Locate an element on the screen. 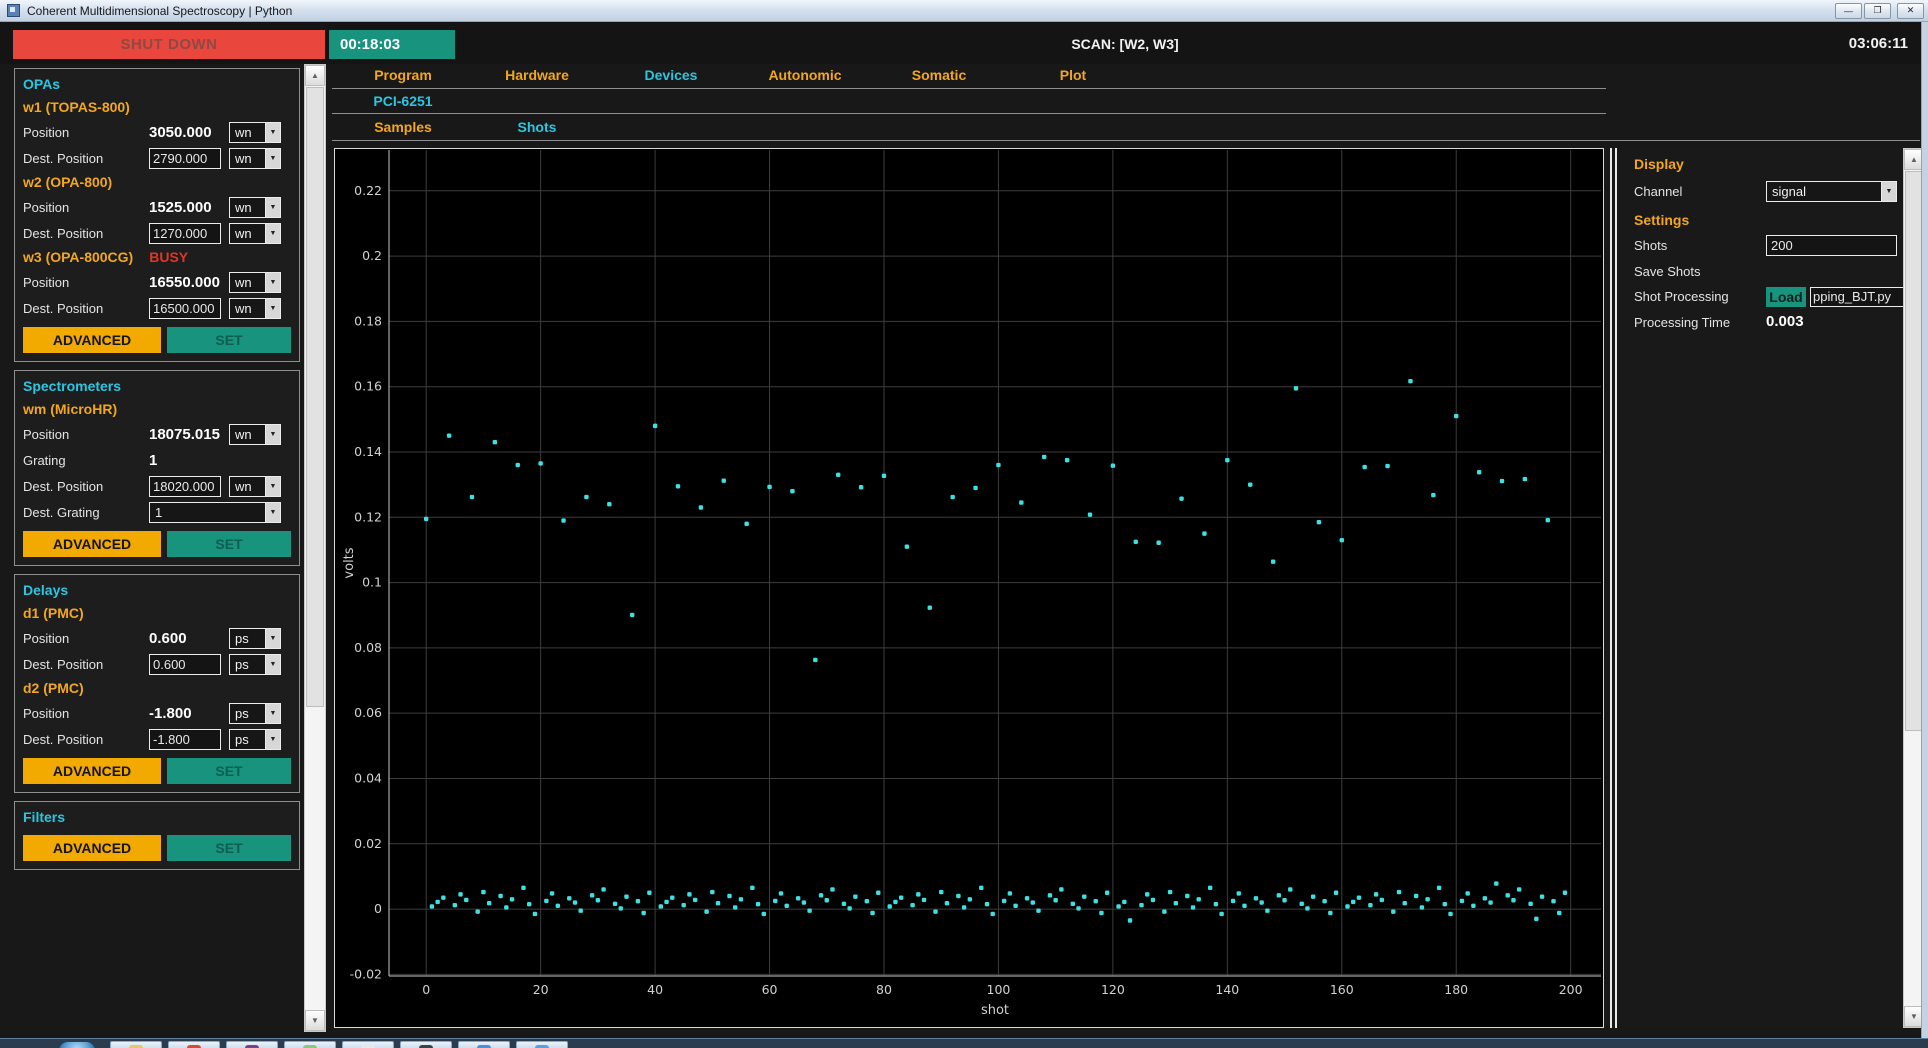 Image resolution: width=1928 pixels, height=1048 pixels. taskbar-button-app-blue-monitor is located at coordinates (484, 1044).